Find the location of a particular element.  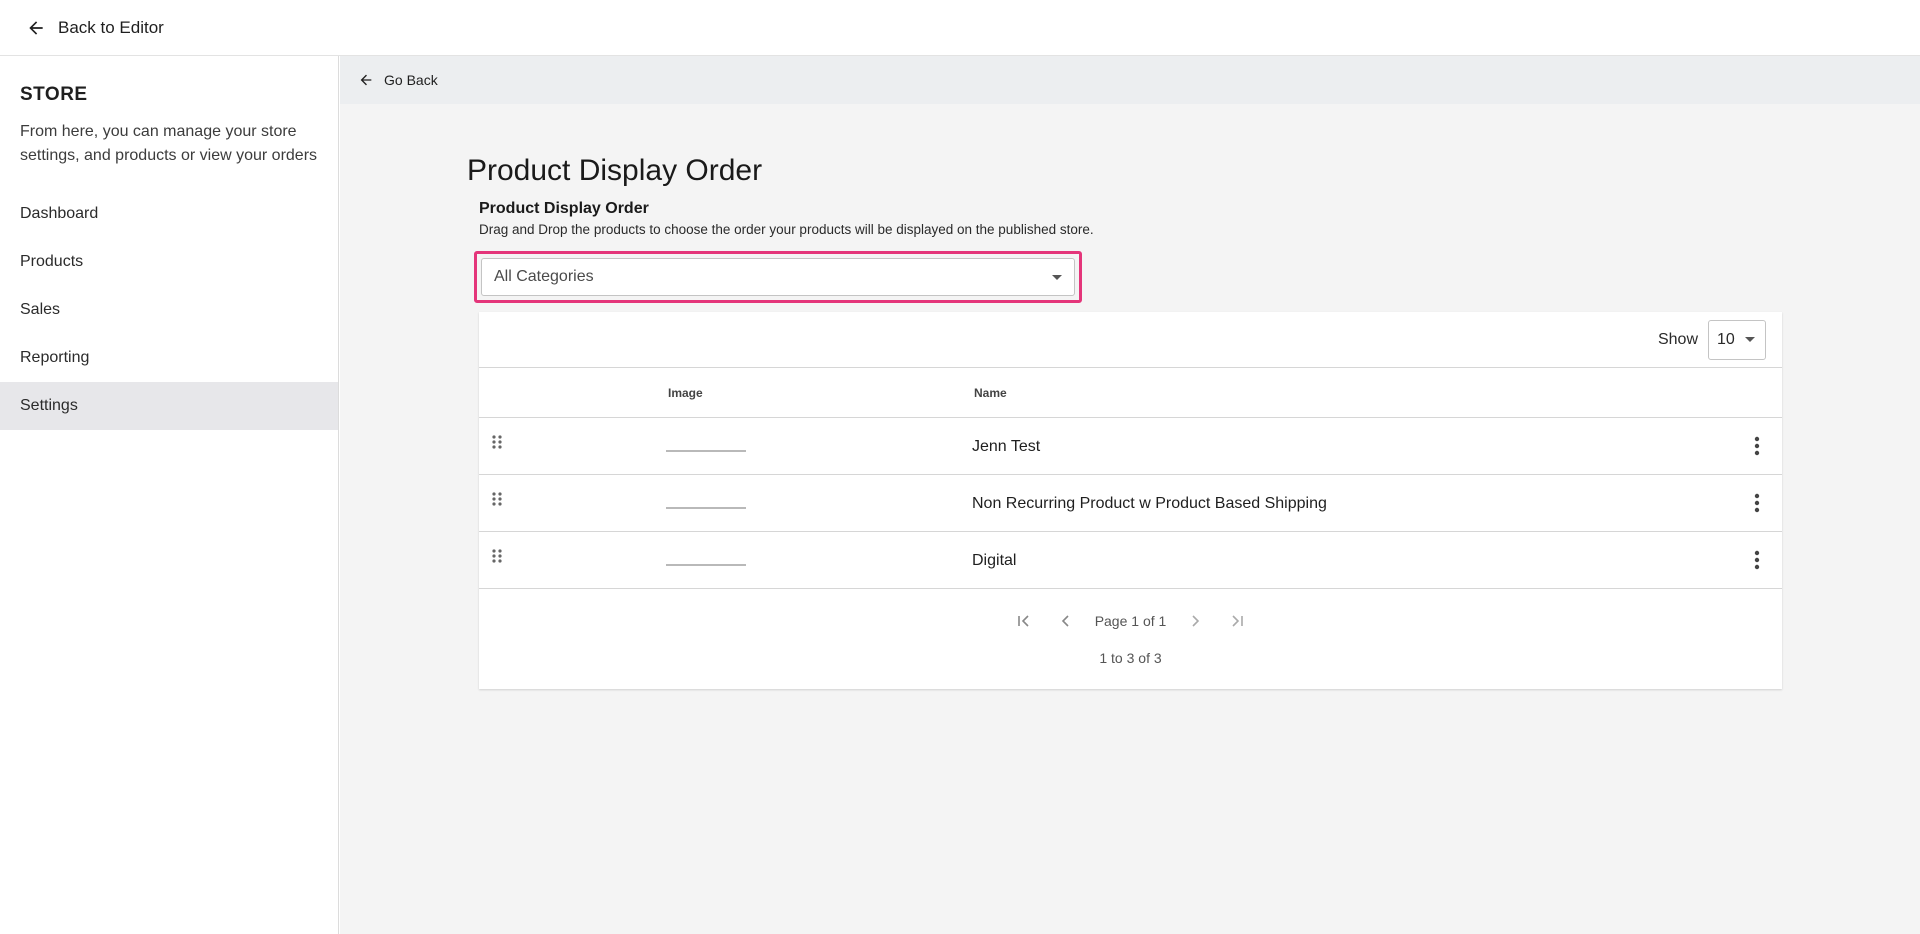

last-page-icon is located at coordinates (1238, 621).